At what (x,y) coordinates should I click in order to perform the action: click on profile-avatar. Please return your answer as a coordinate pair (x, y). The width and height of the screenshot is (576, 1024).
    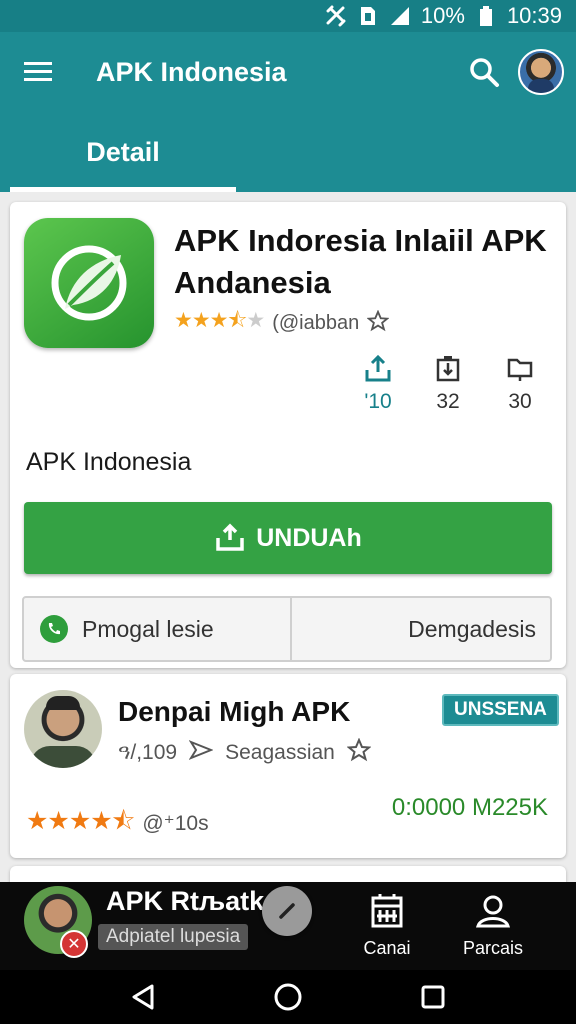
    Looking at the image, I should click on (541, 72).